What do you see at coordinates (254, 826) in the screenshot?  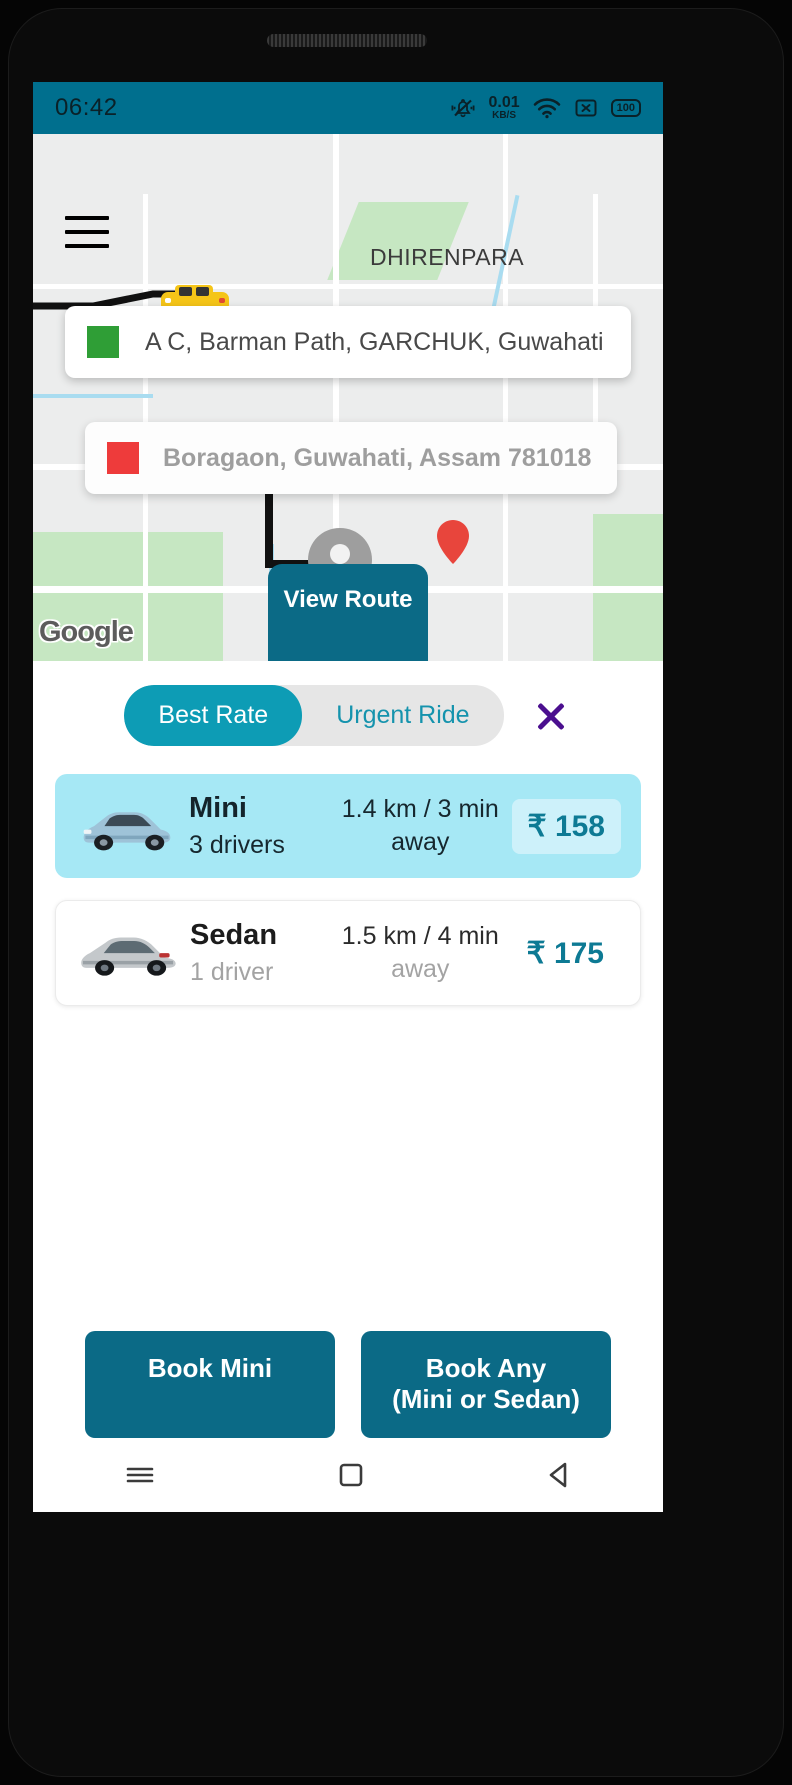 I see `ride-name-column: Mini 3 drivers` at bounding box center [254, 826].